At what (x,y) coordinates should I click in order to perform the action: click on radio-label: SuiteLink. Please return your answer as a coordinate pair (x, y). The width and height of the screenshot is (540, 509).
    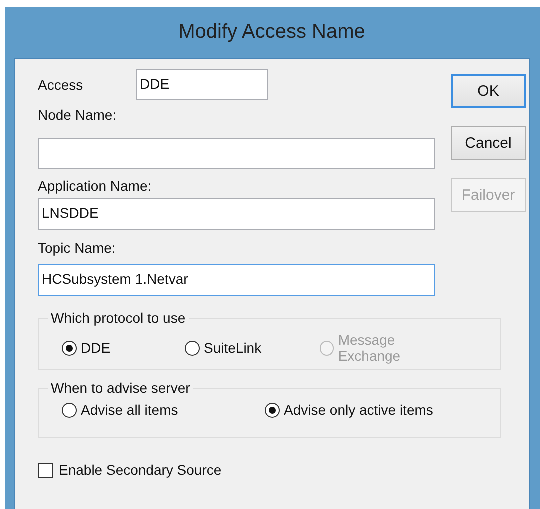
    Looking at the image, I should click on (233, 348).